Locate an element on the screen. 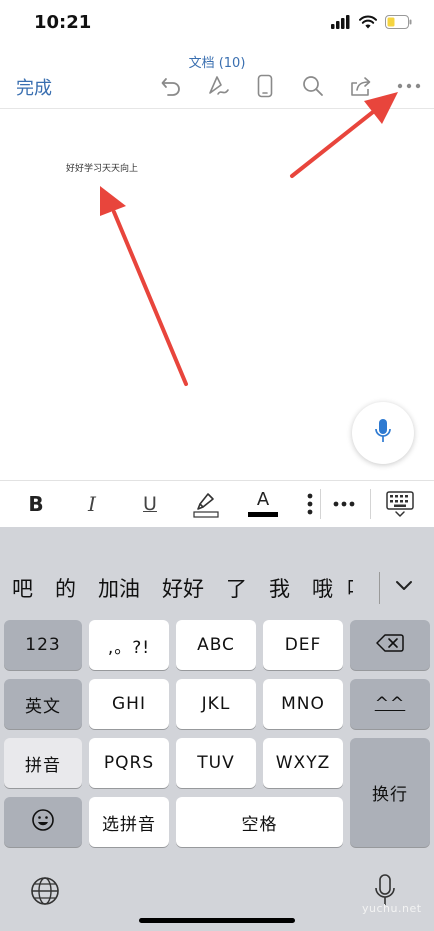  candidate-item: 吖 is located at coordinates (350, 588).